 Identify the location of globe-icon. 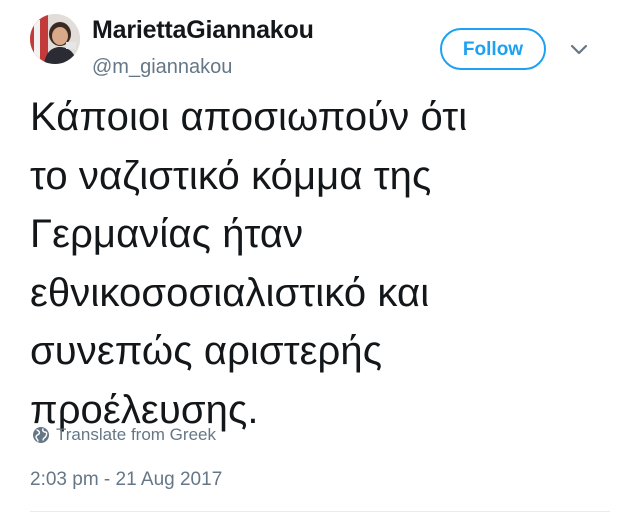
(41, 435).